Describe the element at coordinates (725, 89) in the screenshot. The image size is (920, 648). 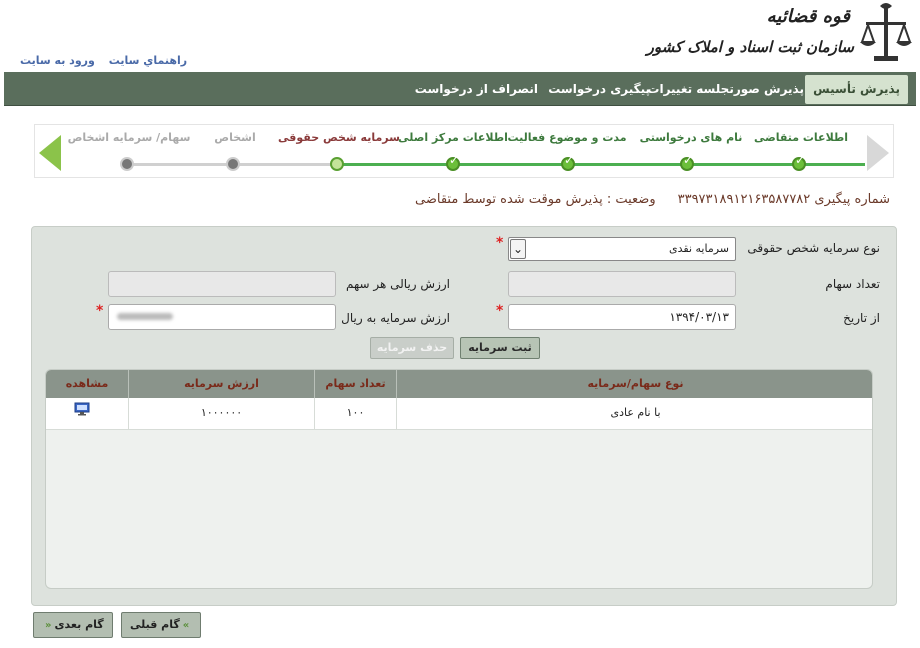
I see `nav-tab-changes-minutes: پذیرش صورتجلسه تغییرات` at that location.